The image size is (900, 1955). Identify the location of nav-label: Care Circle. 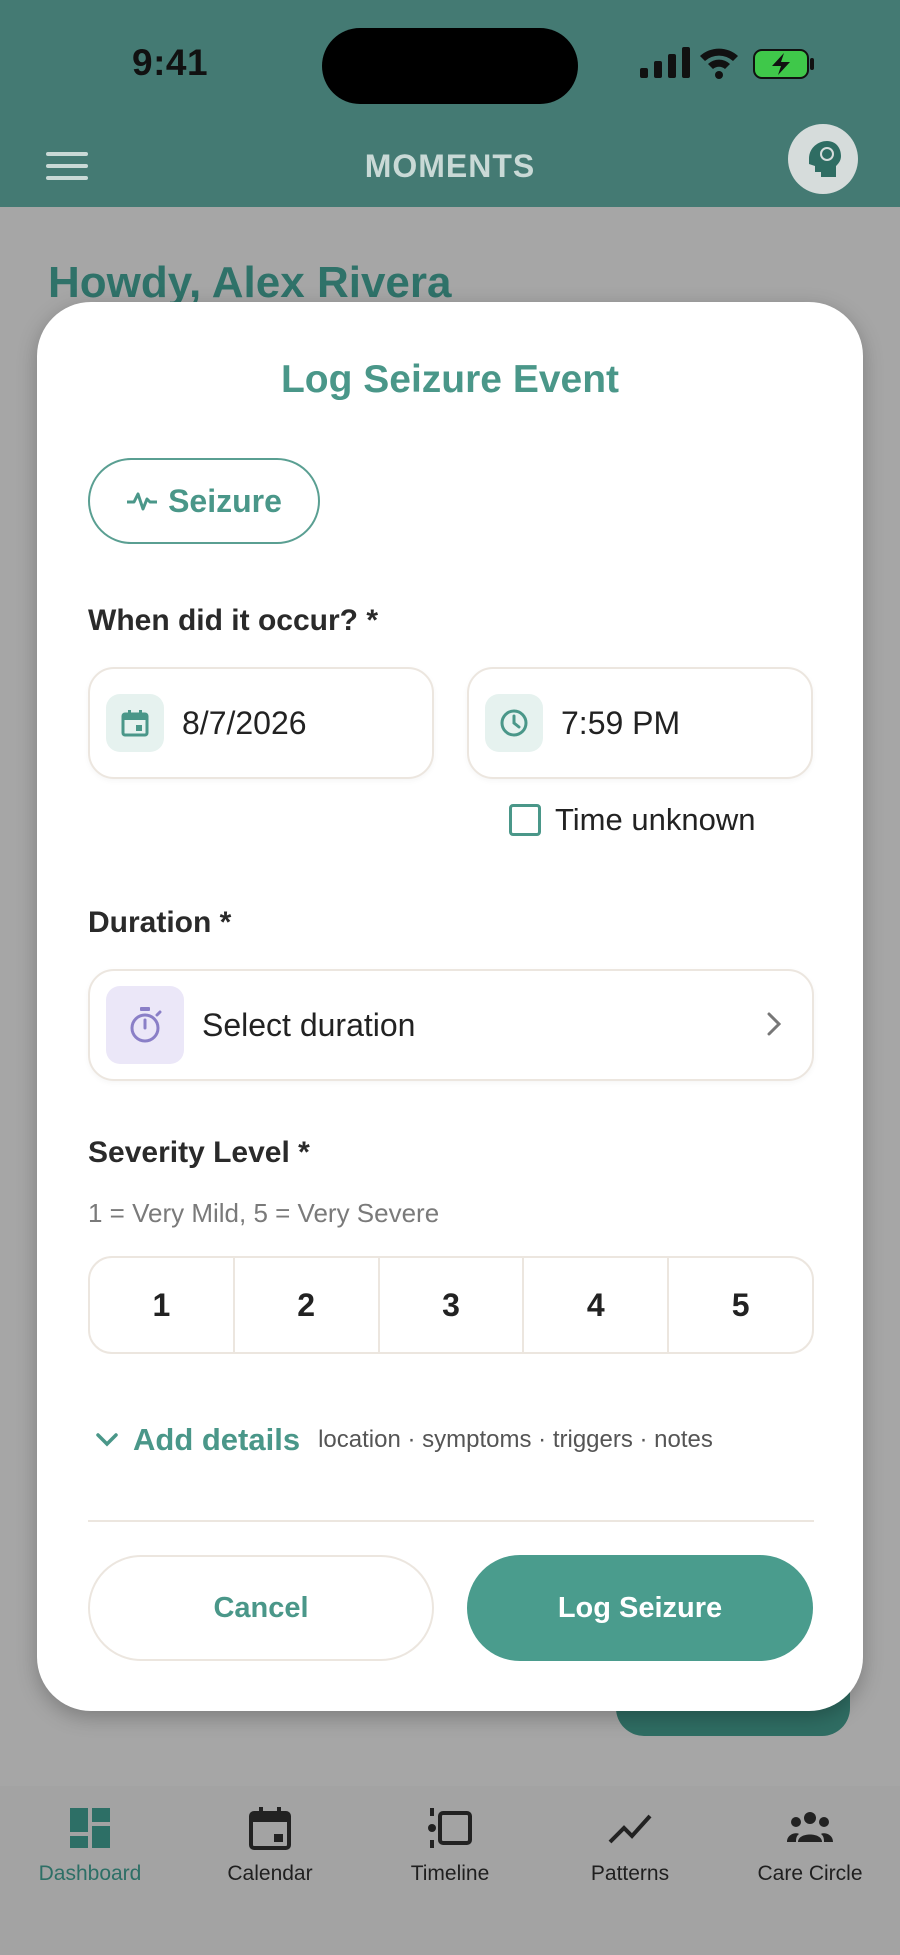
(810, 1873).